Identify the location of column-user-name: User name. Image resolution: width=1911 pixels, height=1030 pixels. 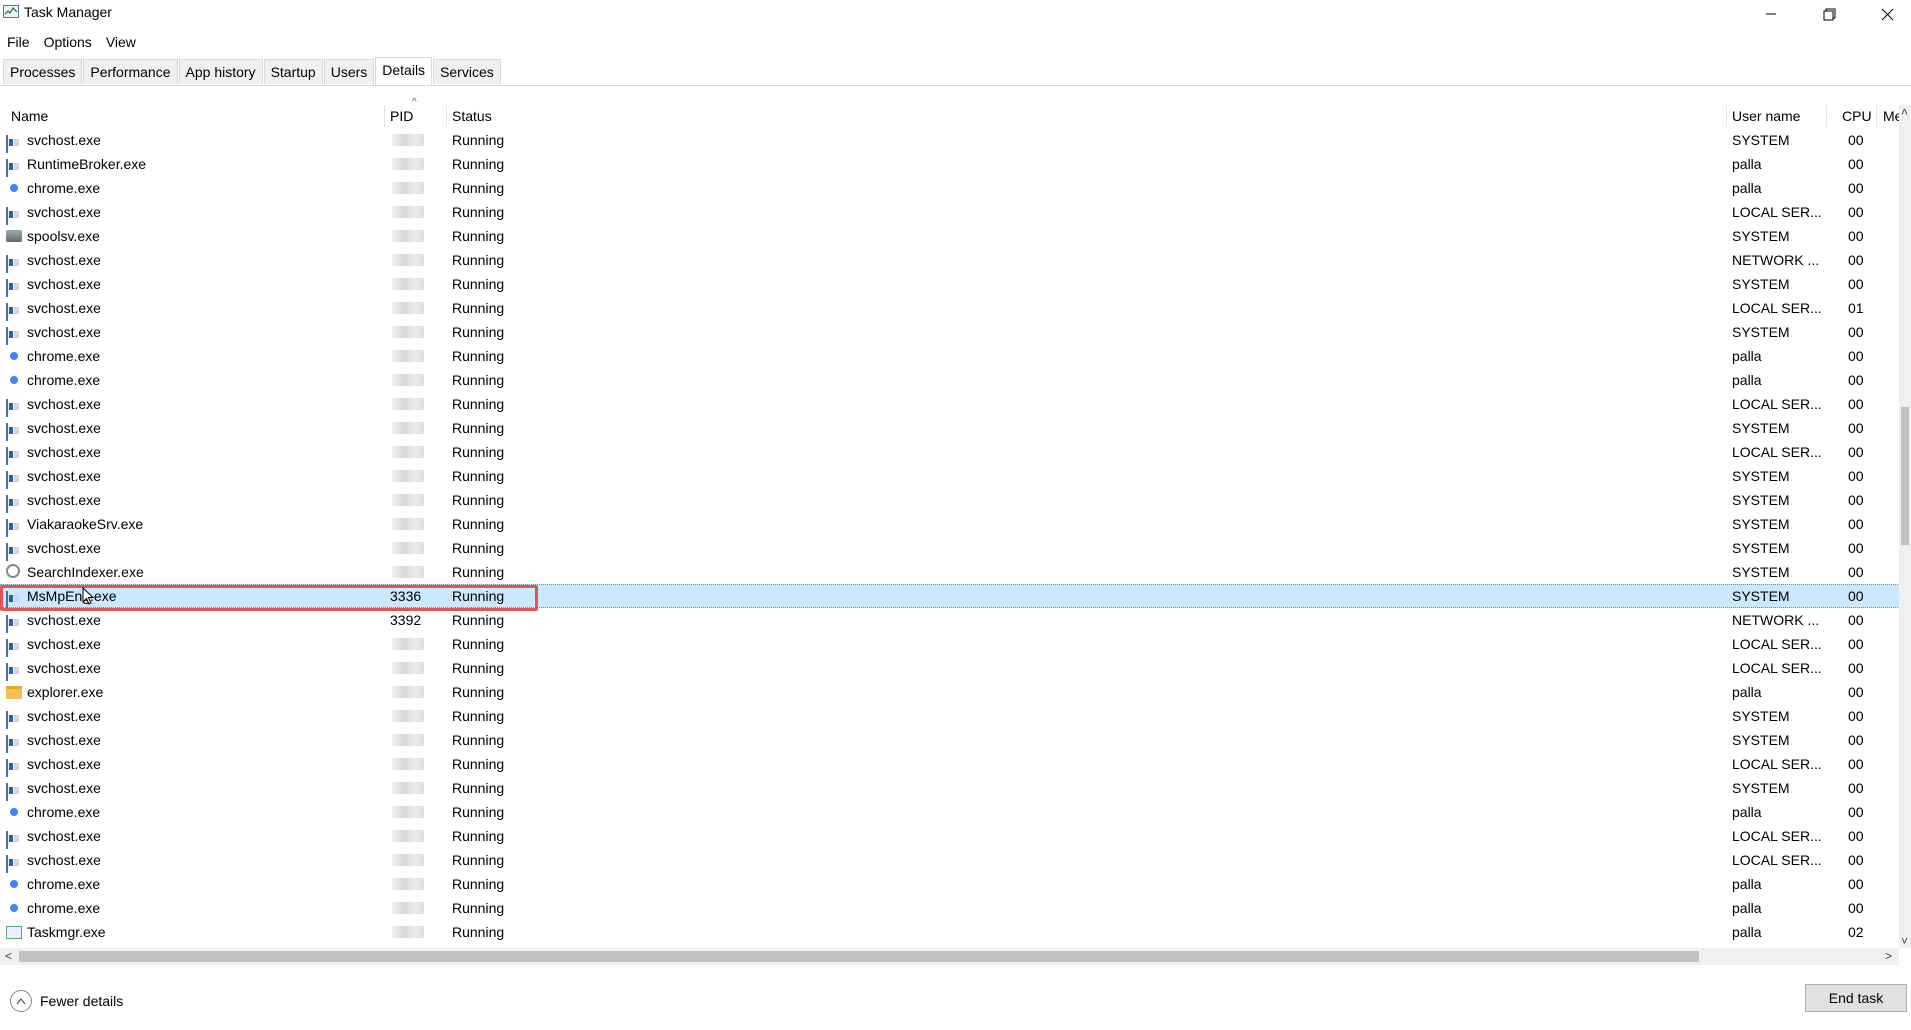
(1766, 116).